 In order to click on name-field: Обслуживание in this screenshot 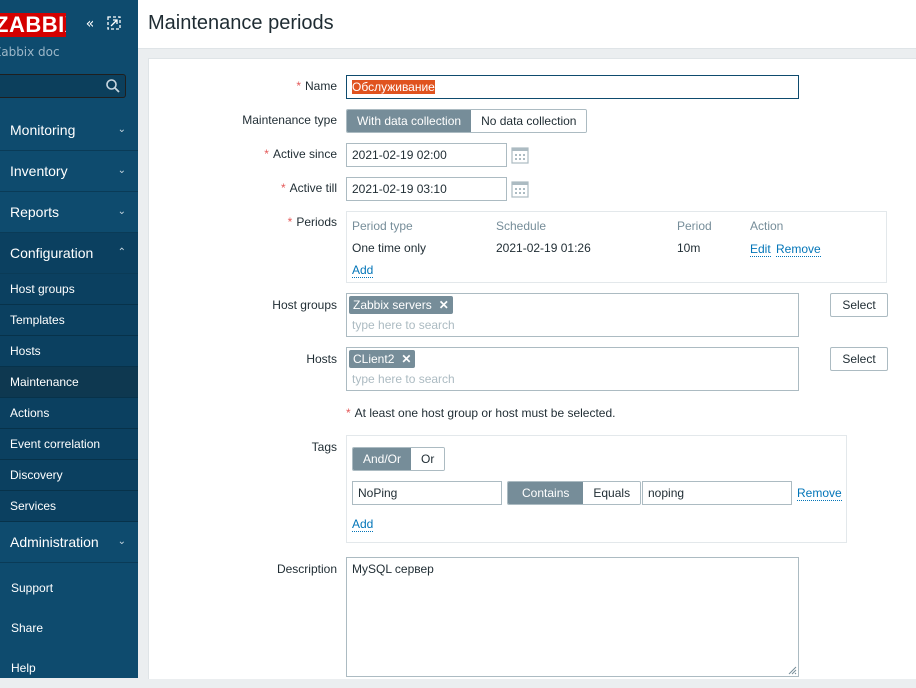, I will do `click(572, 87)`.